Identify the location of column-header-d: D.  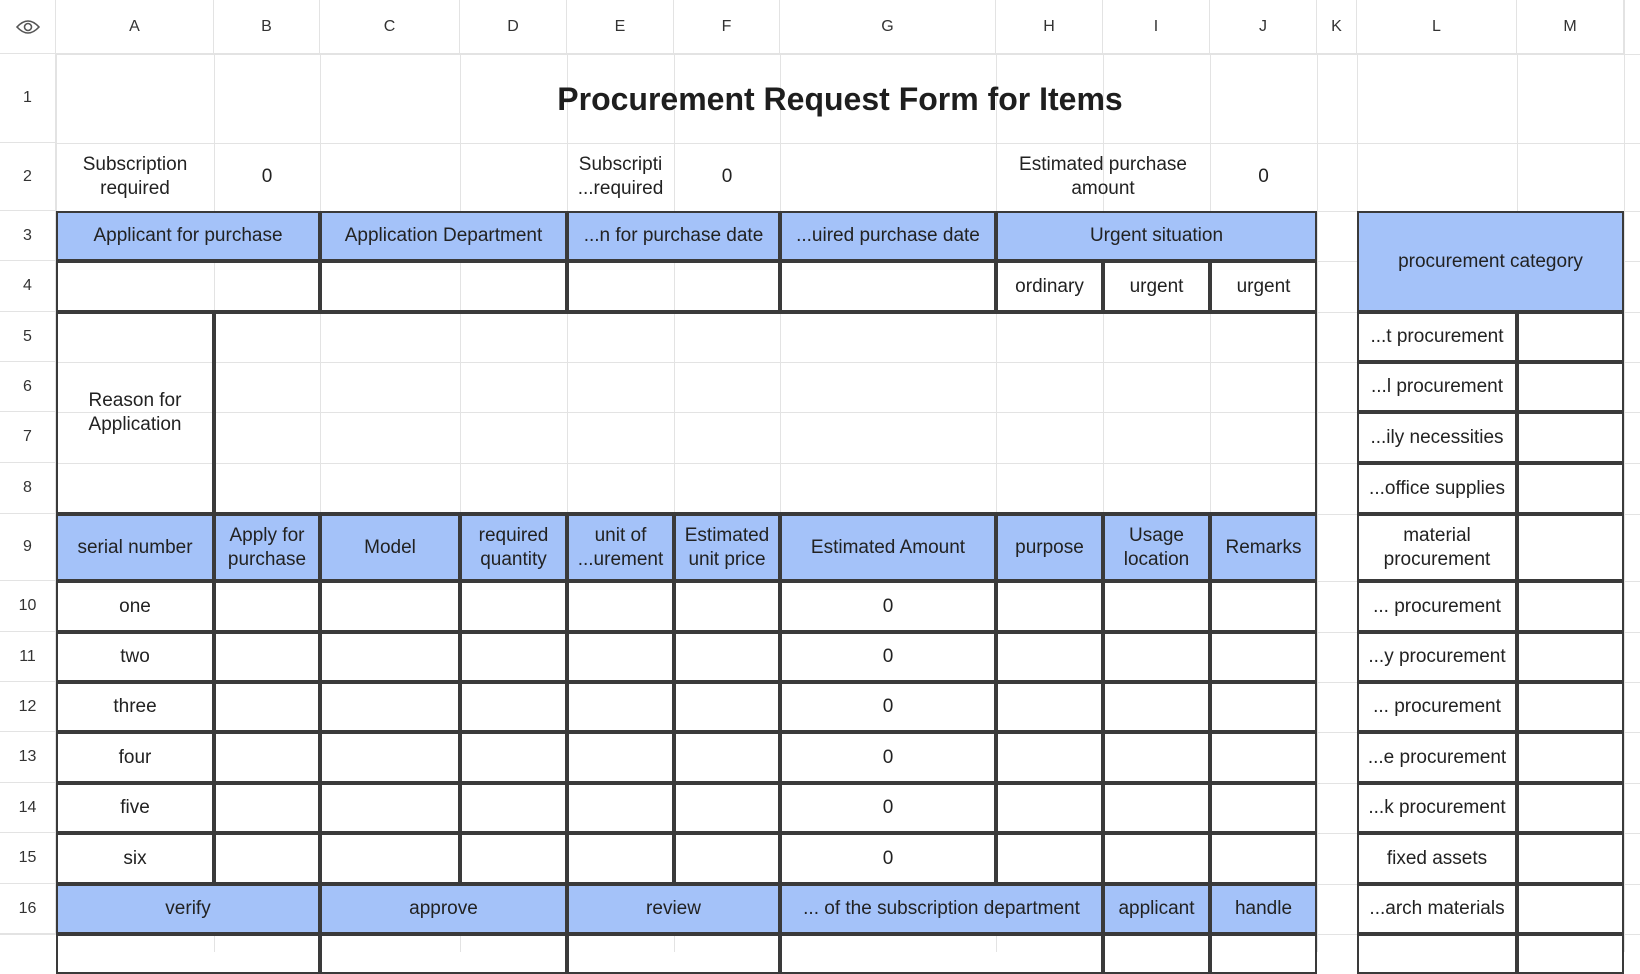
(513, 27).